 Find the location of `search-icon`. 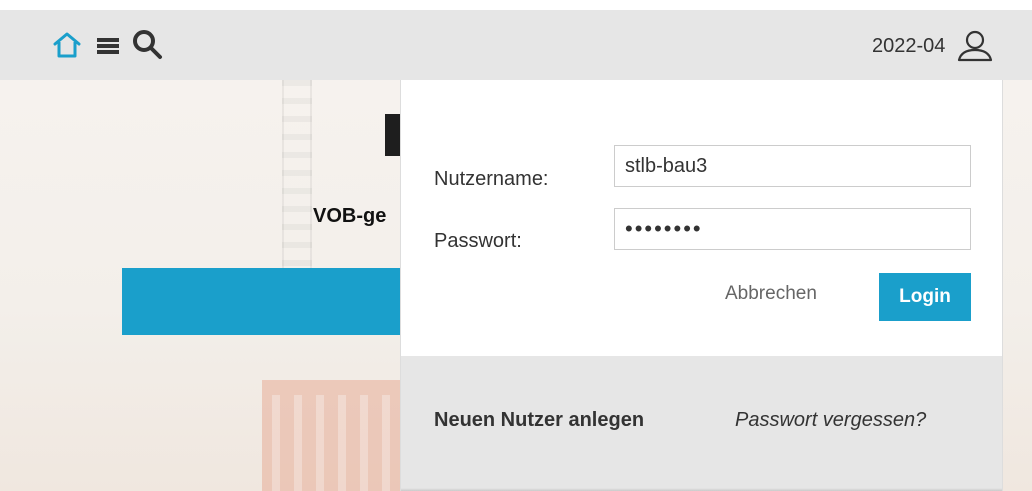

search-icon is located at coordinates (147, 44).